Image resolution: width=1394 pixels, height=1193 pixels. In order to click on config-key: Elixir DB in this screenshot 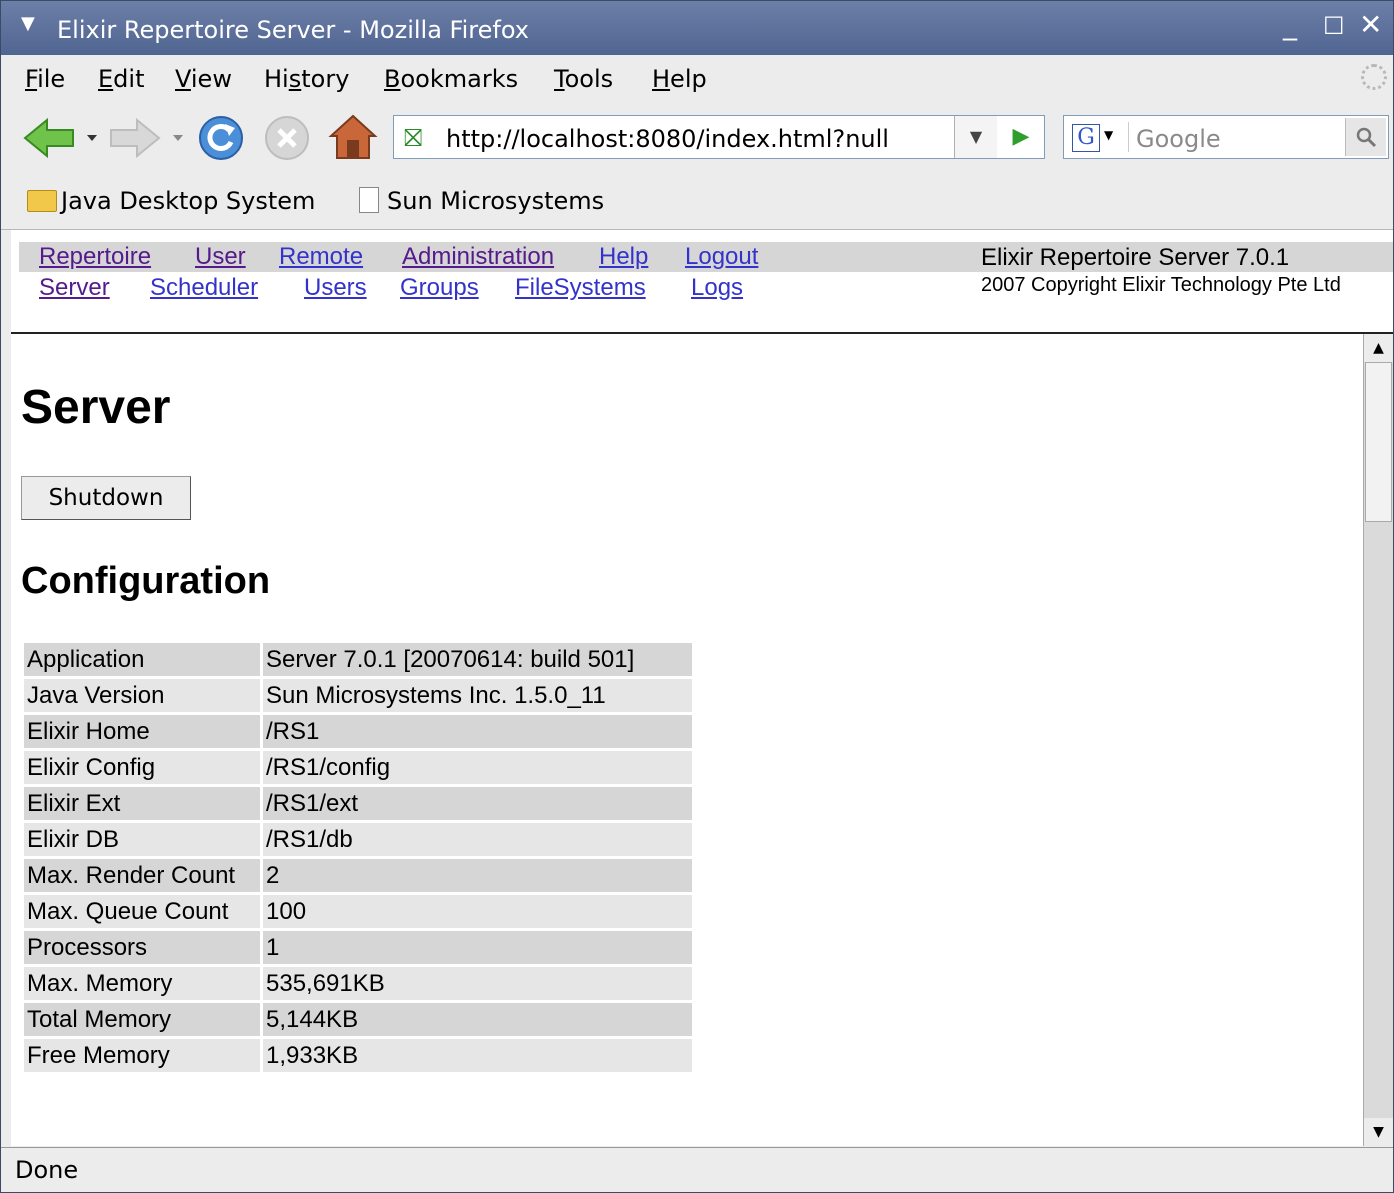, I will do `click(142, 839)`.